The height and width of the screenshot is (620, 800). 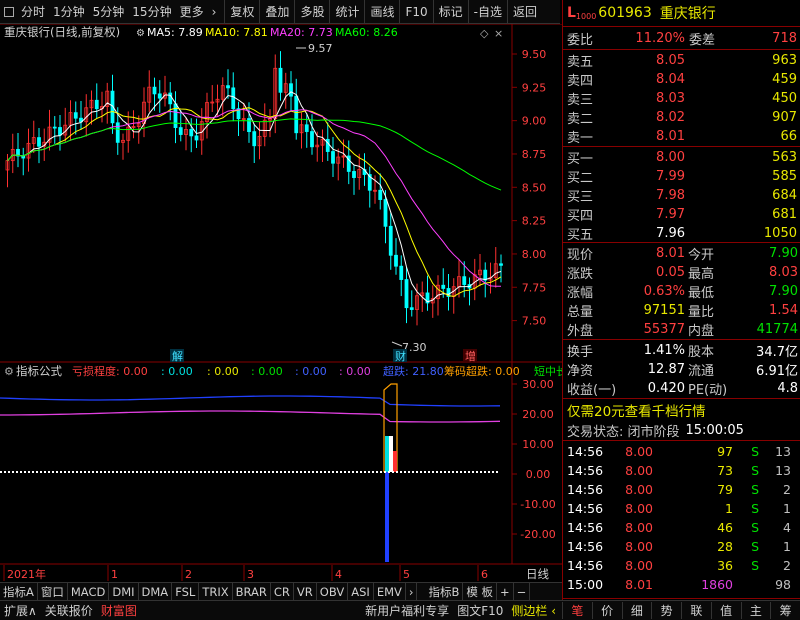 I want to click on indicator-tab-16: +, so click(x=505, y=591).